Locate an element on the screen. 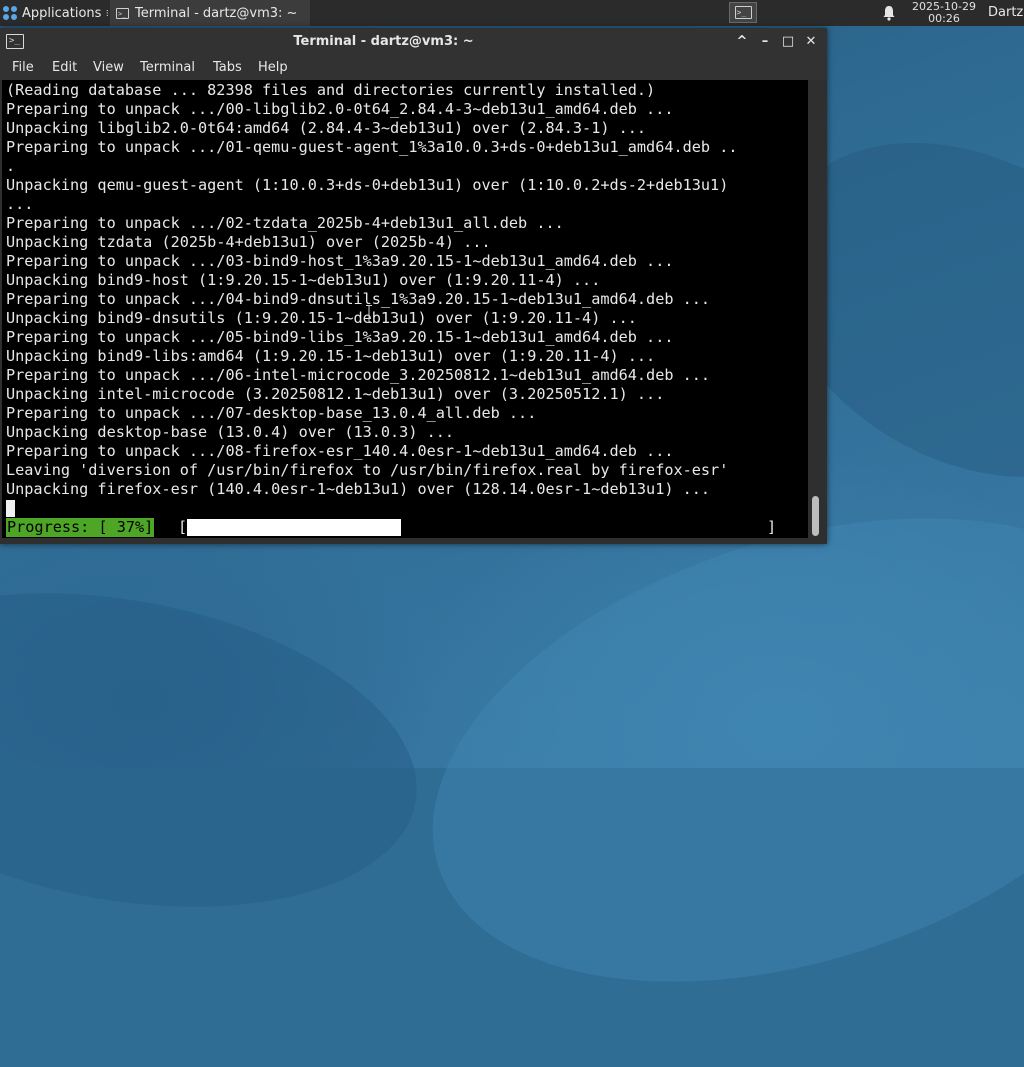 This screenshot has height=1067, width=1024. user-menu-button: Dartz is located at coordinates (1005, 13).